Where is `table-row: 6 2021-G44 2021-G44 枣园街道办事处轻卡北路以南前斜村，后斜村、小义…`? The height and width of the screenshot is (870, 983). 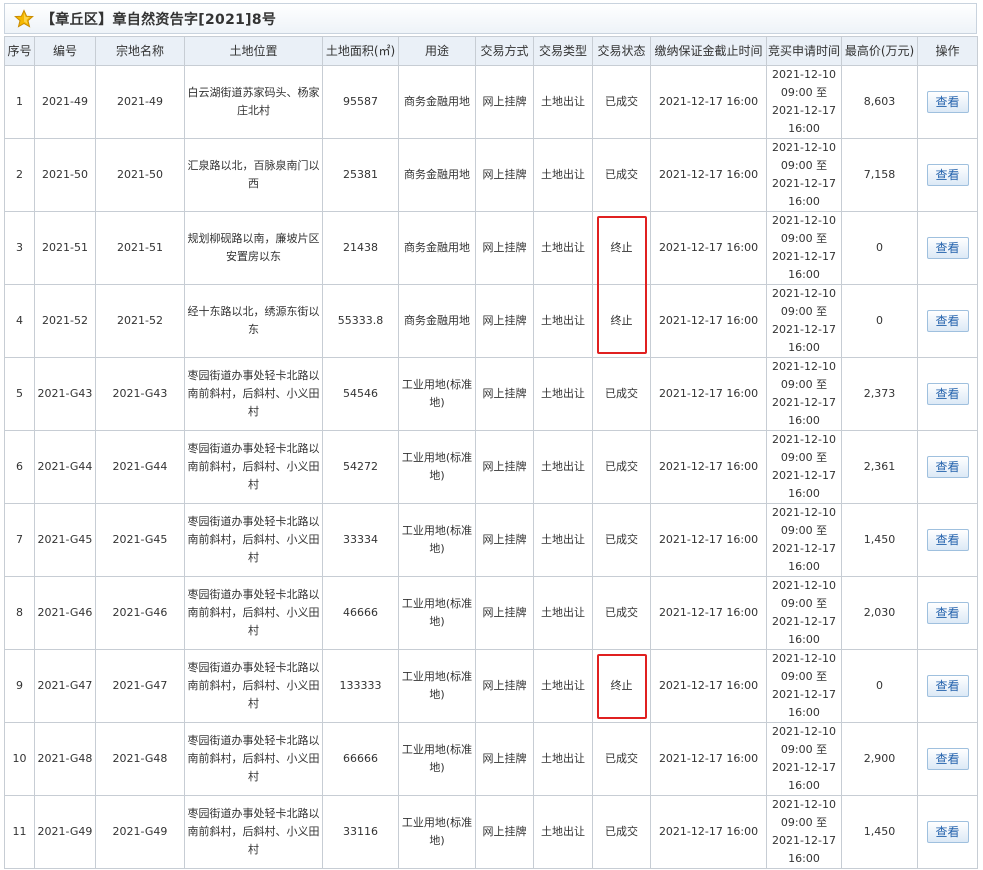
table-row: 6 2021-G44 2021-G44 枣园街道办事处轻卡北路以南前斜村，后斜村、小义… is located at coordinates (491, 467).